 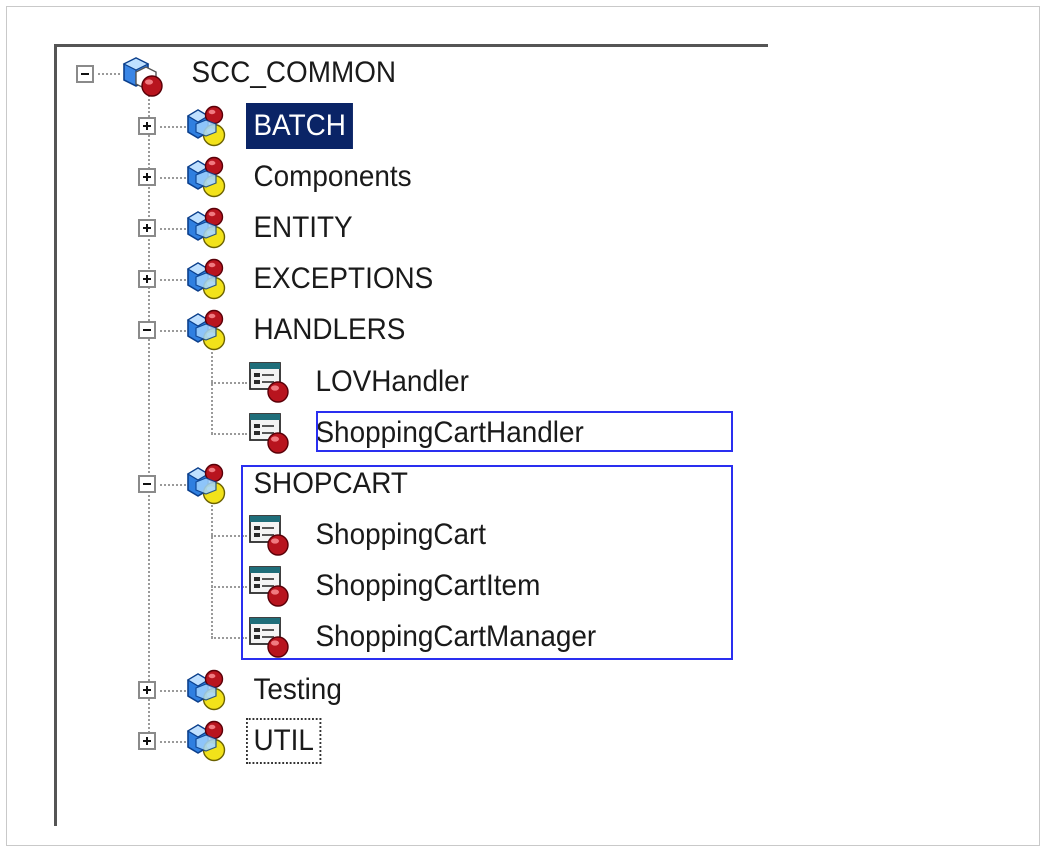 I want to click on collapse-toggle-handlers, so click(x=147, y=330).